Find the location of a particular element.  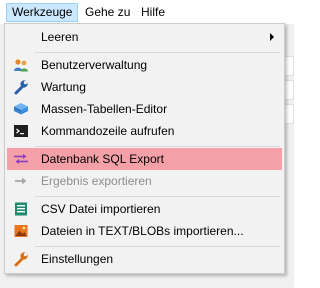

menu-item-benutzerverwaltung: Benutzerverwaltung is located at coordinates (144, 65).